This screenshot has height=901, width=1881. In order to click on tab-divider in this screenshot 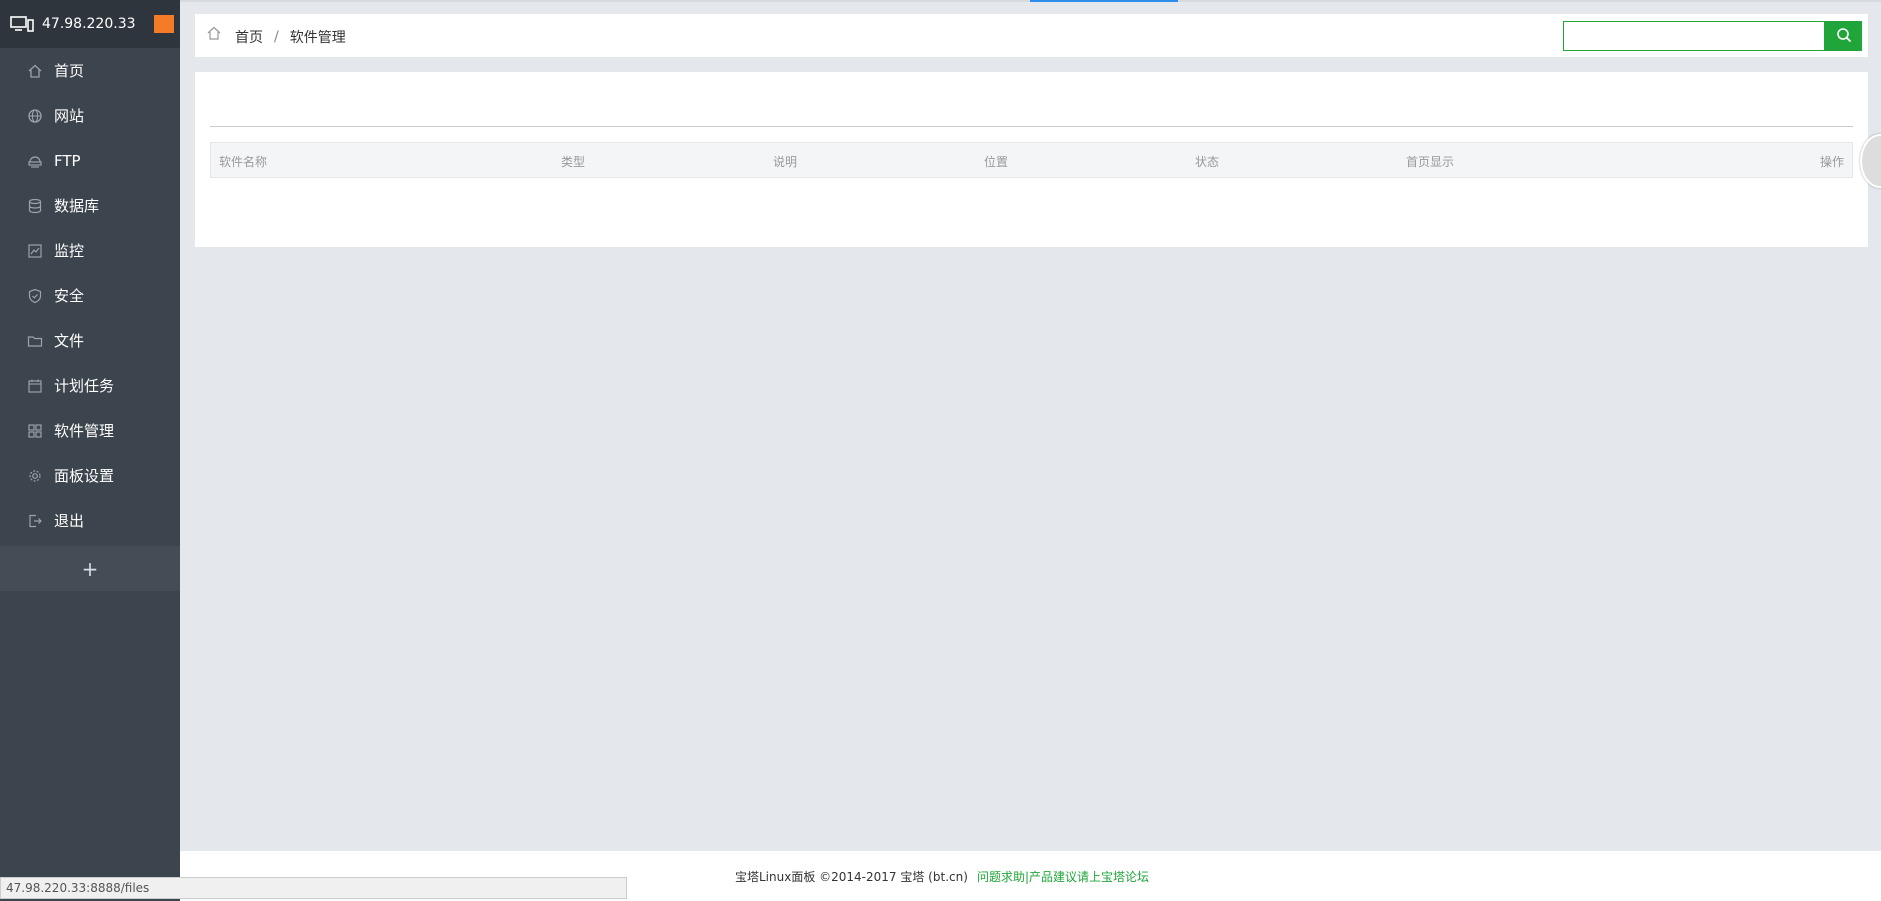, I will do `click(1031, 126)`.